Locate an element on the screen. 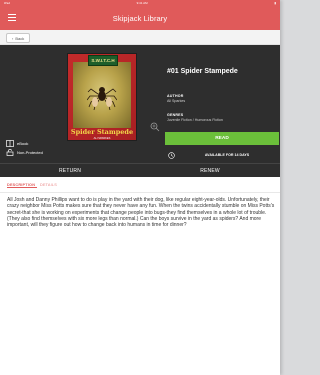 This screenshot has height=375, width=320. protection-info: Non-Protected is located at coordinates (24, 152).